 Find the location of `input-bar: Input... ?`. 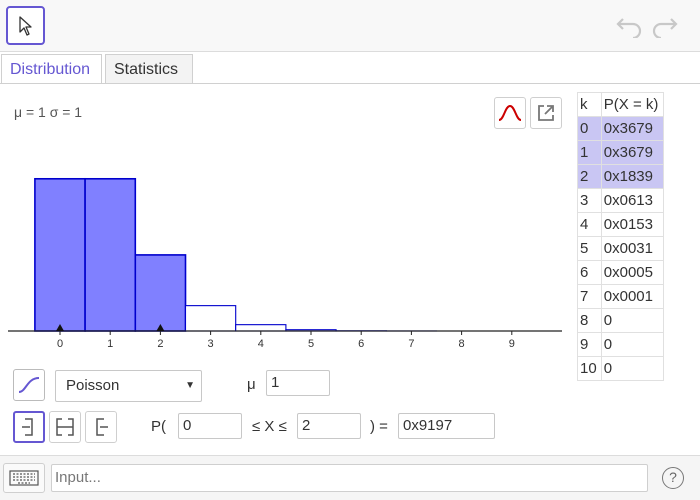

input-bar: Input... ? is located at coordinates (350, 477).